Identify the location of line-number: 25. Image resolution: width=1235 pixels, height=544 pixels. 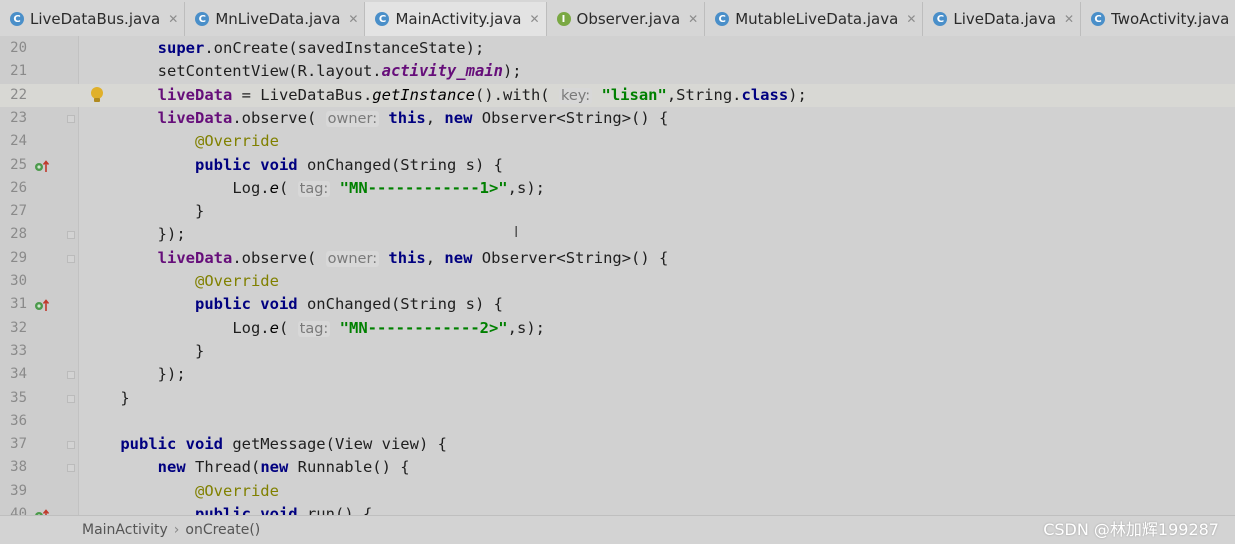
(18, 164).